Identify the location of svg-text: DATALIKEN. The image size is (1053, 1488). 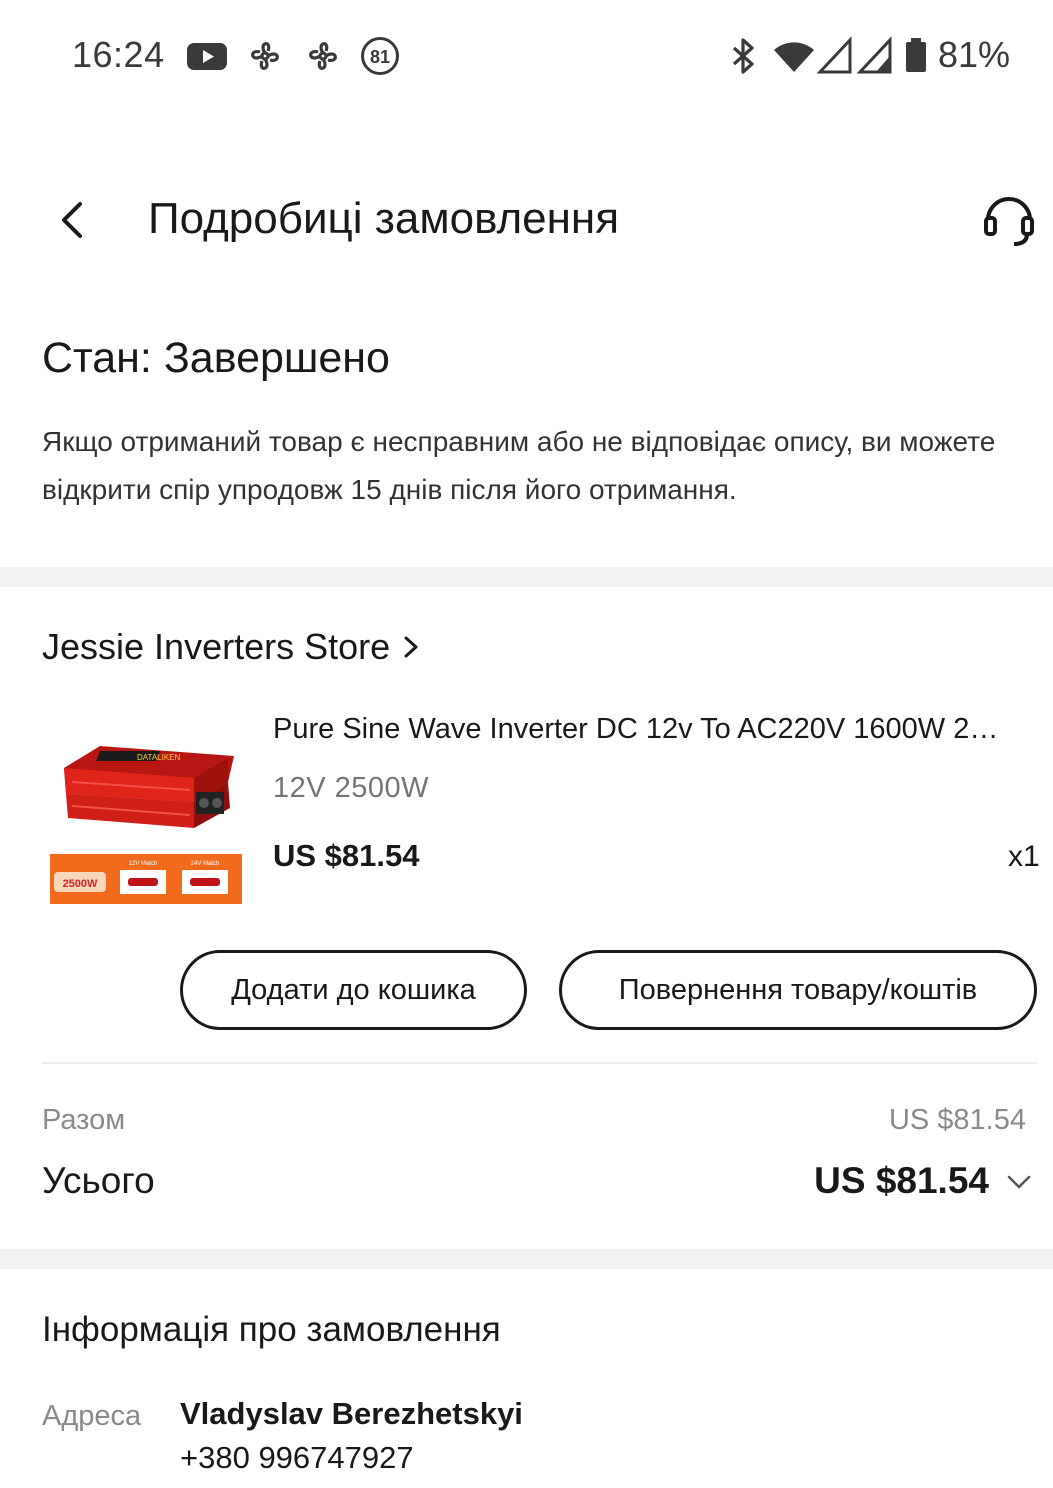
(158, 757).